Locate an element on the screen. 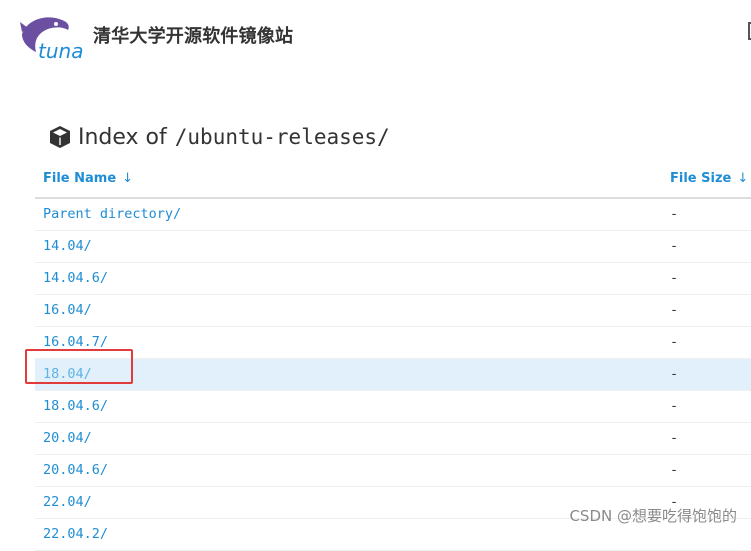 Image resolution: width=751 pixels, height=551 pixels. site-header: tuna 清华大学开源软件镜像站 is located at coordinates (375, 35).